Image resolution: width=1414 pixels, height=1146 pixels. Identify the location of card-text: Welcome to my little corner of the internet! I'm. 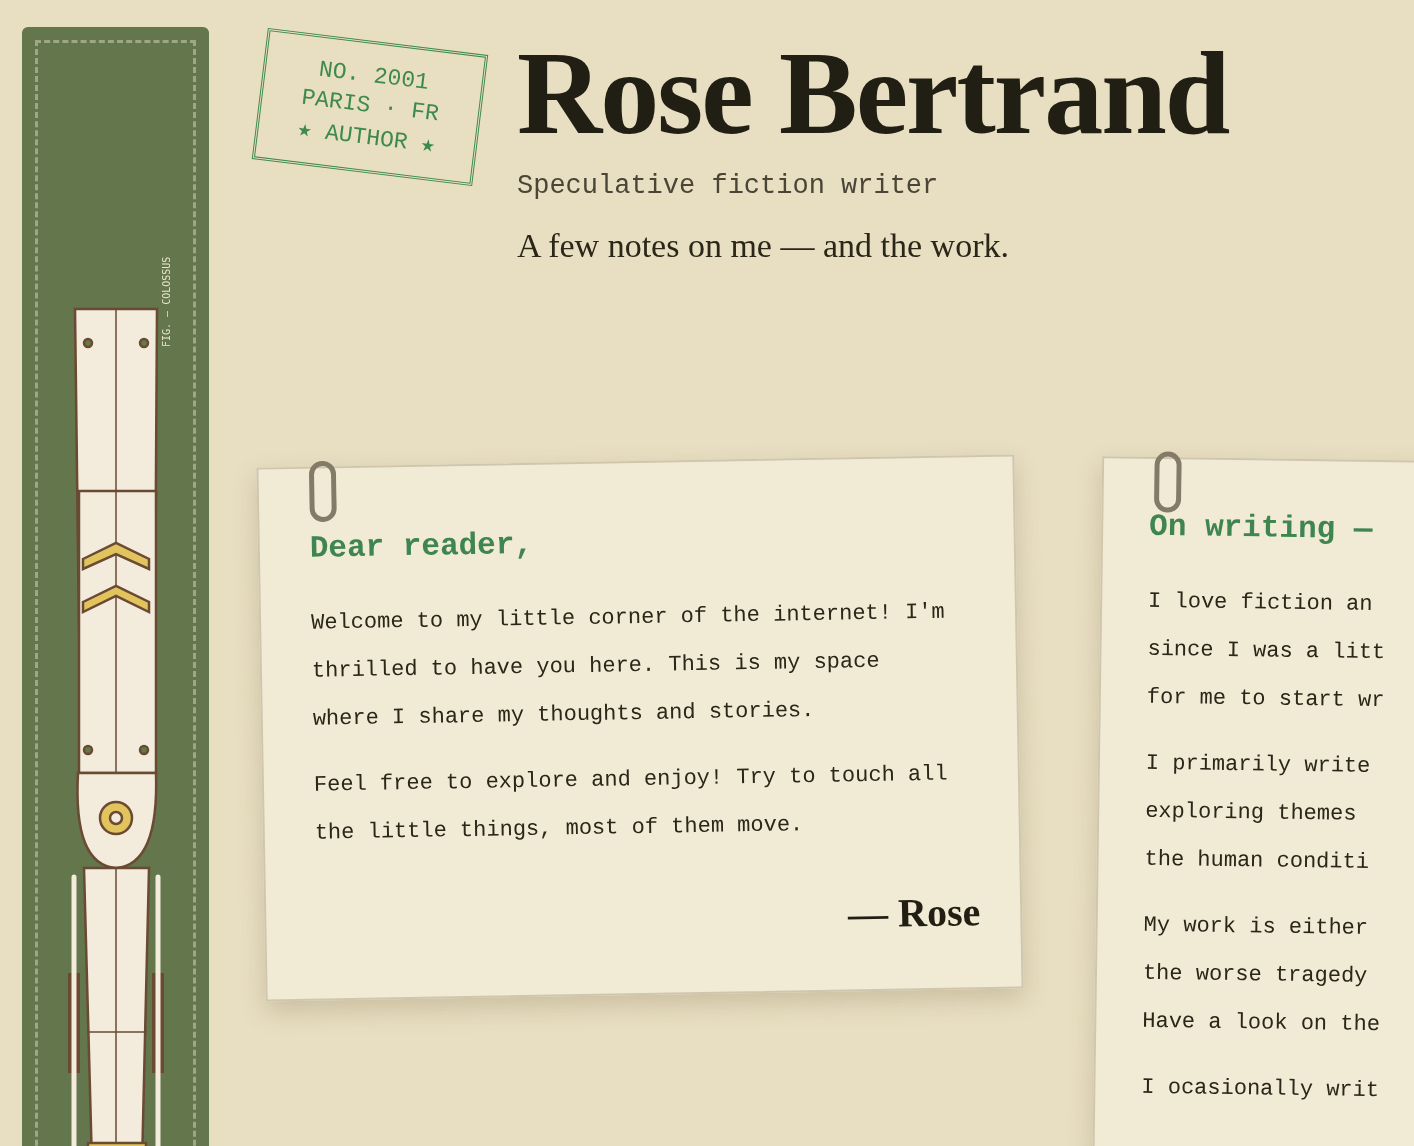
(628, 618).